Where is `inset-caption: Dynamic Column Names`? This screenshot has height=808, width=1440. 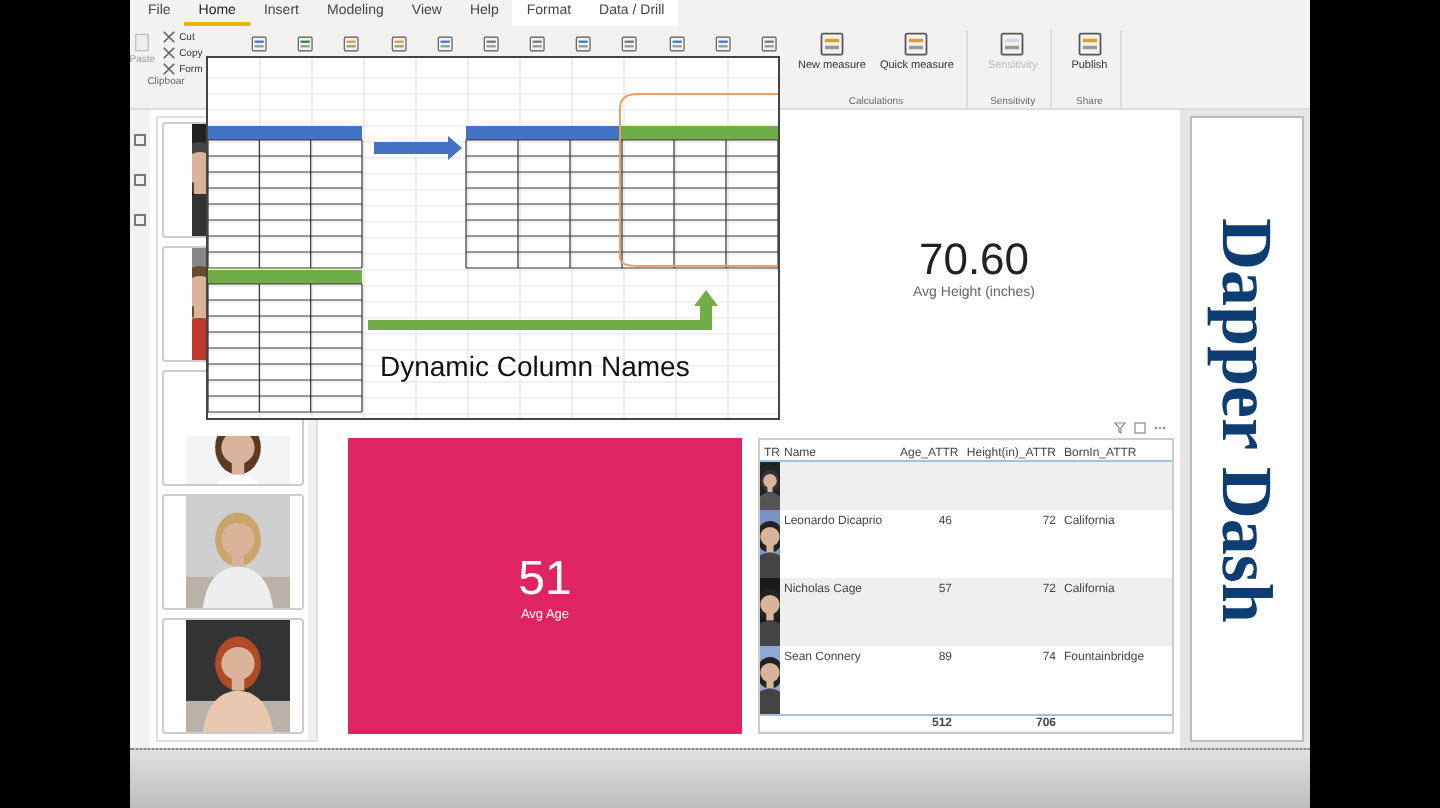
inset-caption: Dynamic Column Names is located at coordinates (535, 366).